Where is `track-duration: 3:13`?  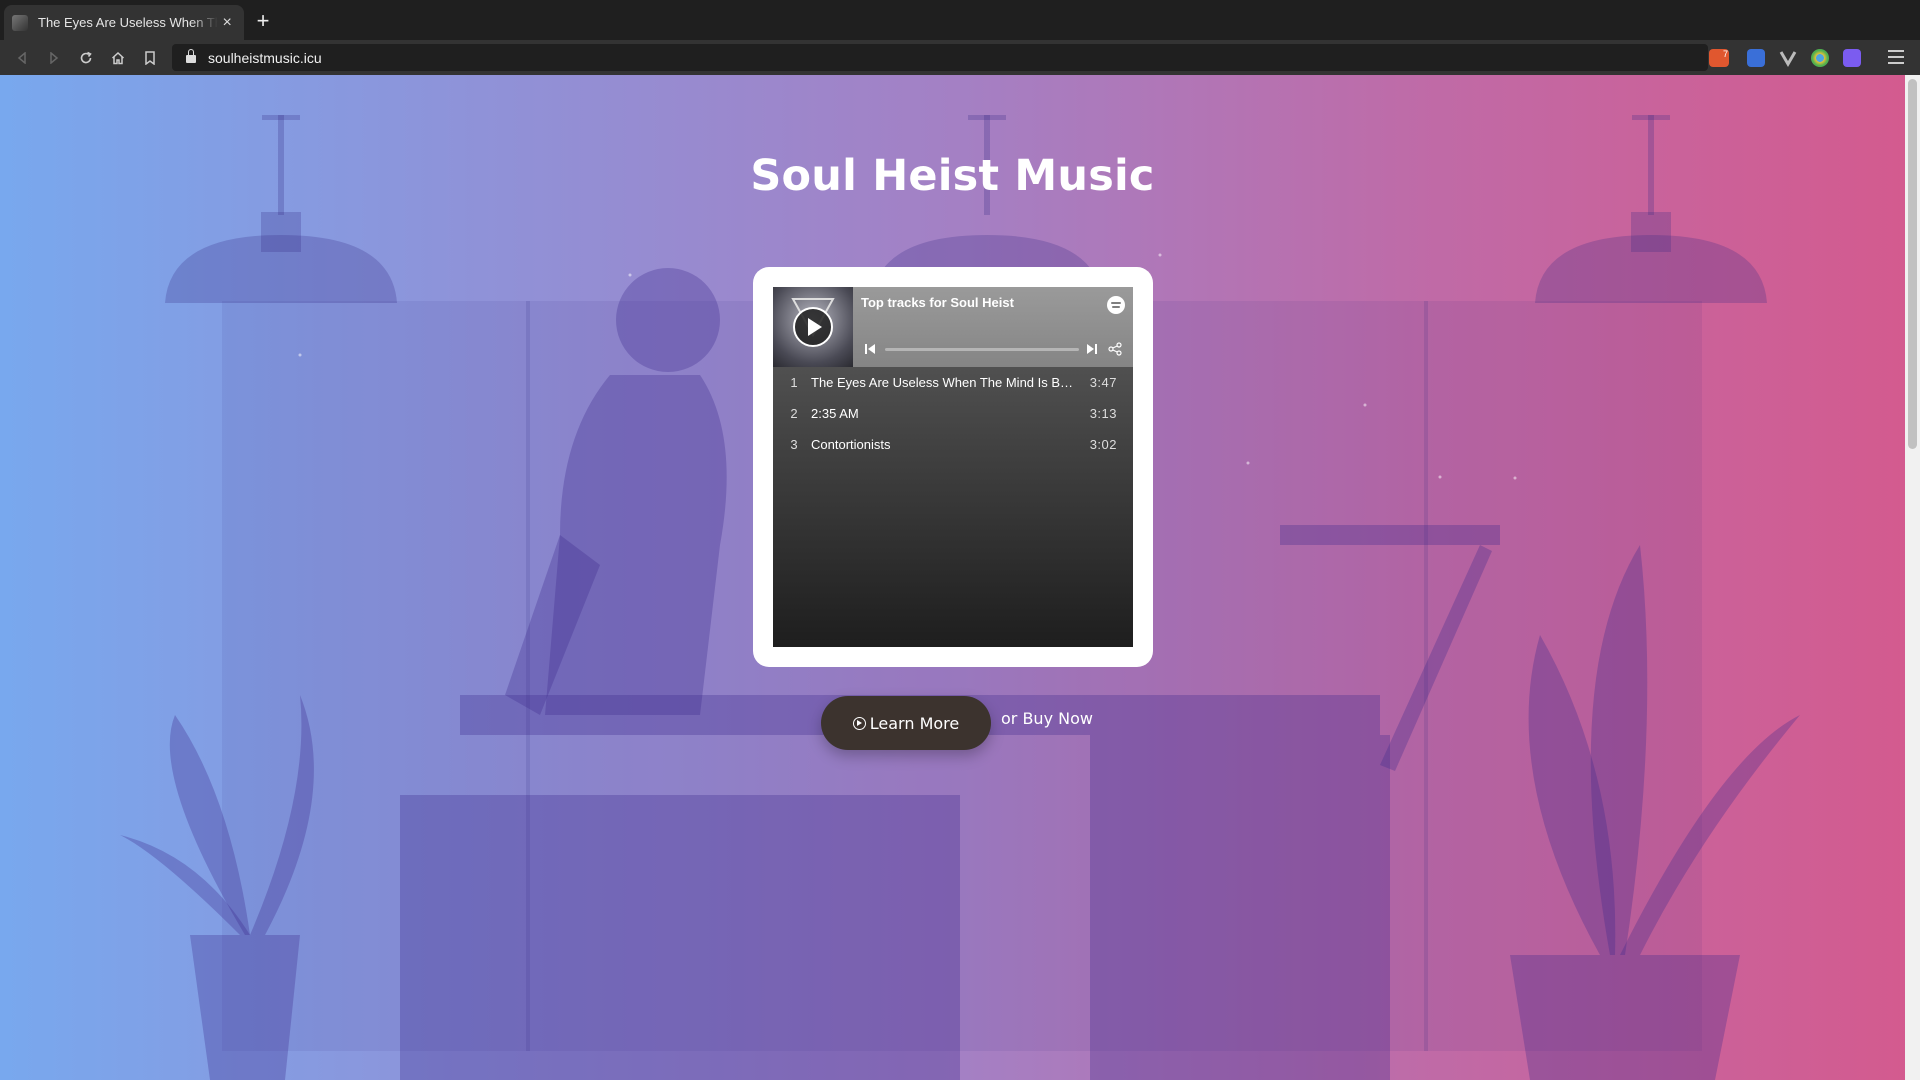
track-duration: 3:13 is located at coordinates (1103, 413).